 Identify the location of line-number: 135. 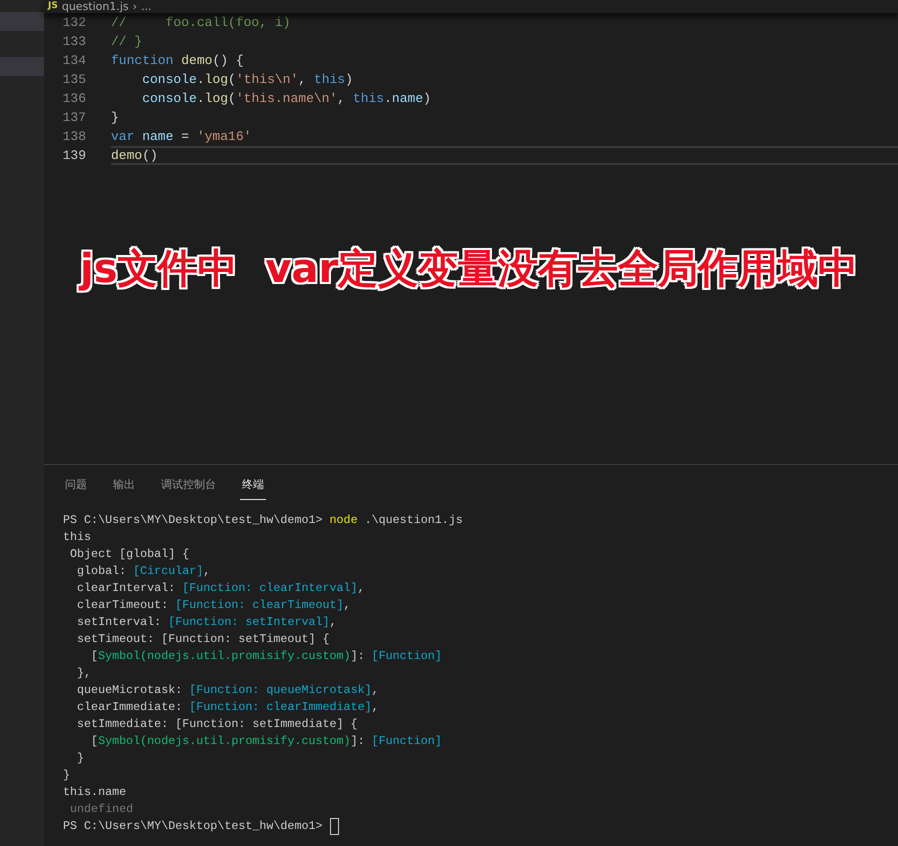
(74, 79).